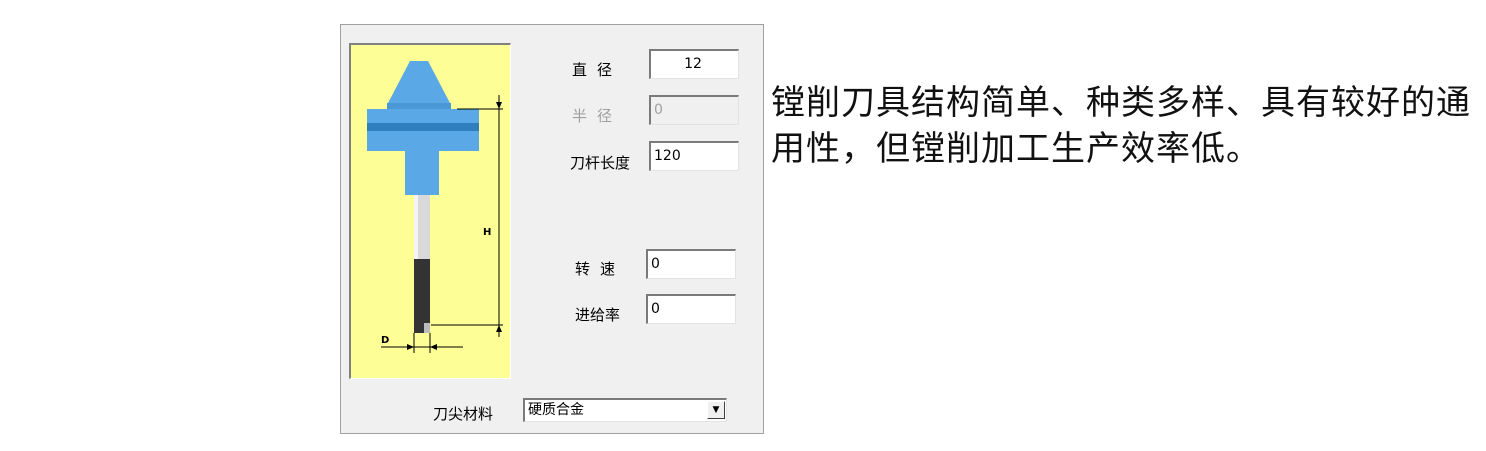 This screenshot has height=451, width=1486. I want to click on diameter-field: 12, so click(694, 64).